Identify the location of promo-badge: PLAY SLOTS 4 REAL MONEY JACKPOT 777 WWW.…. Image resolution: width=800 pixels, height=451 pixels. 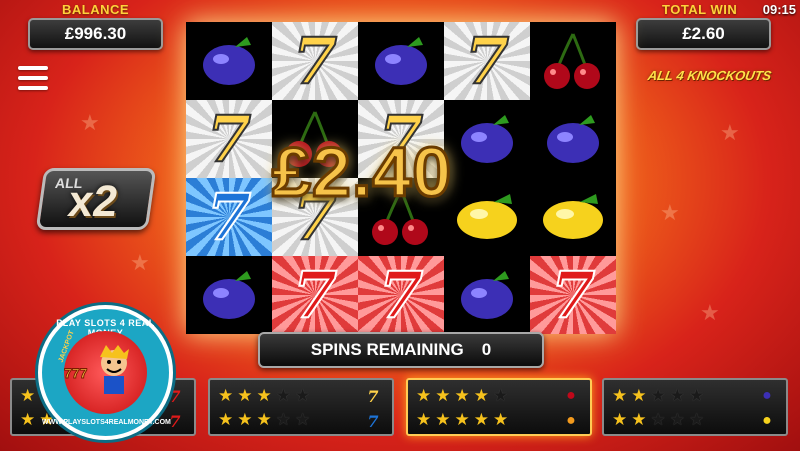
(105, 372).